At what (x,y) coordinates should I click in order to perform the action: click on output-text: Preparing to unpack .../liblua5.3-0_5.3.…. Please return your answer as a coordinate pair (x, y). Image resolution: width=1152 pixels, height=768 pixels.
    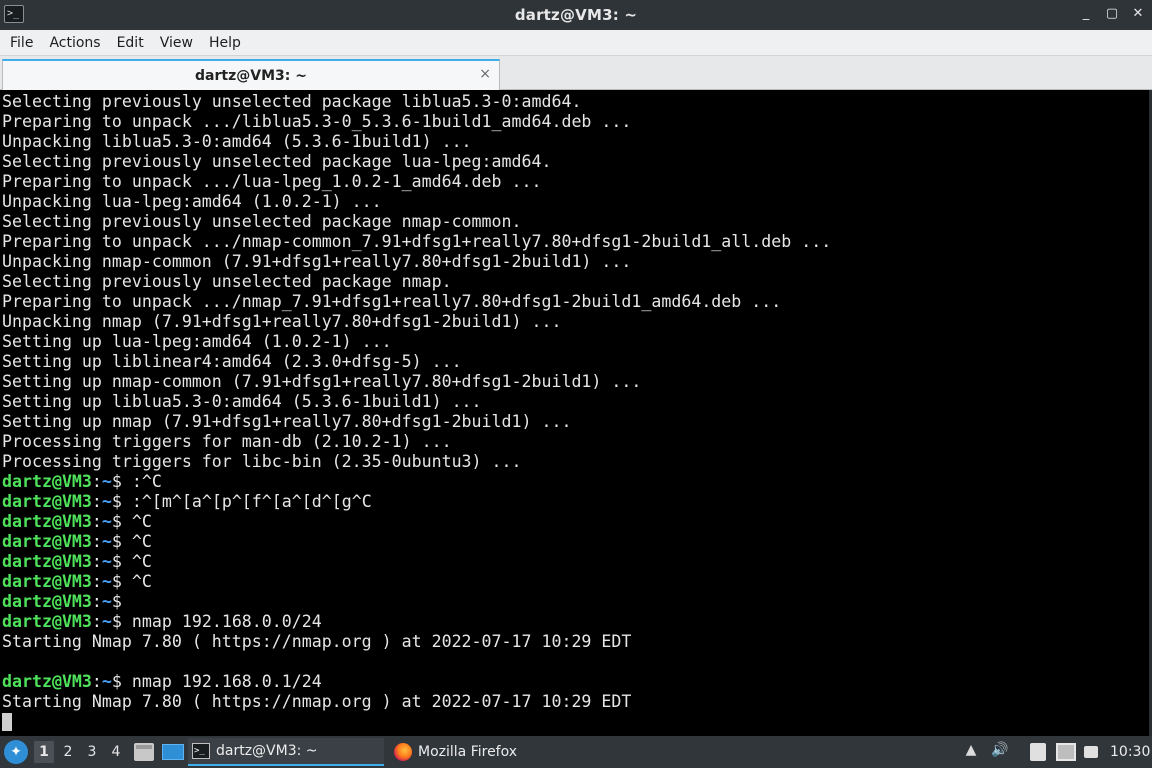
    Looking at the image, I should click on (317, 121).